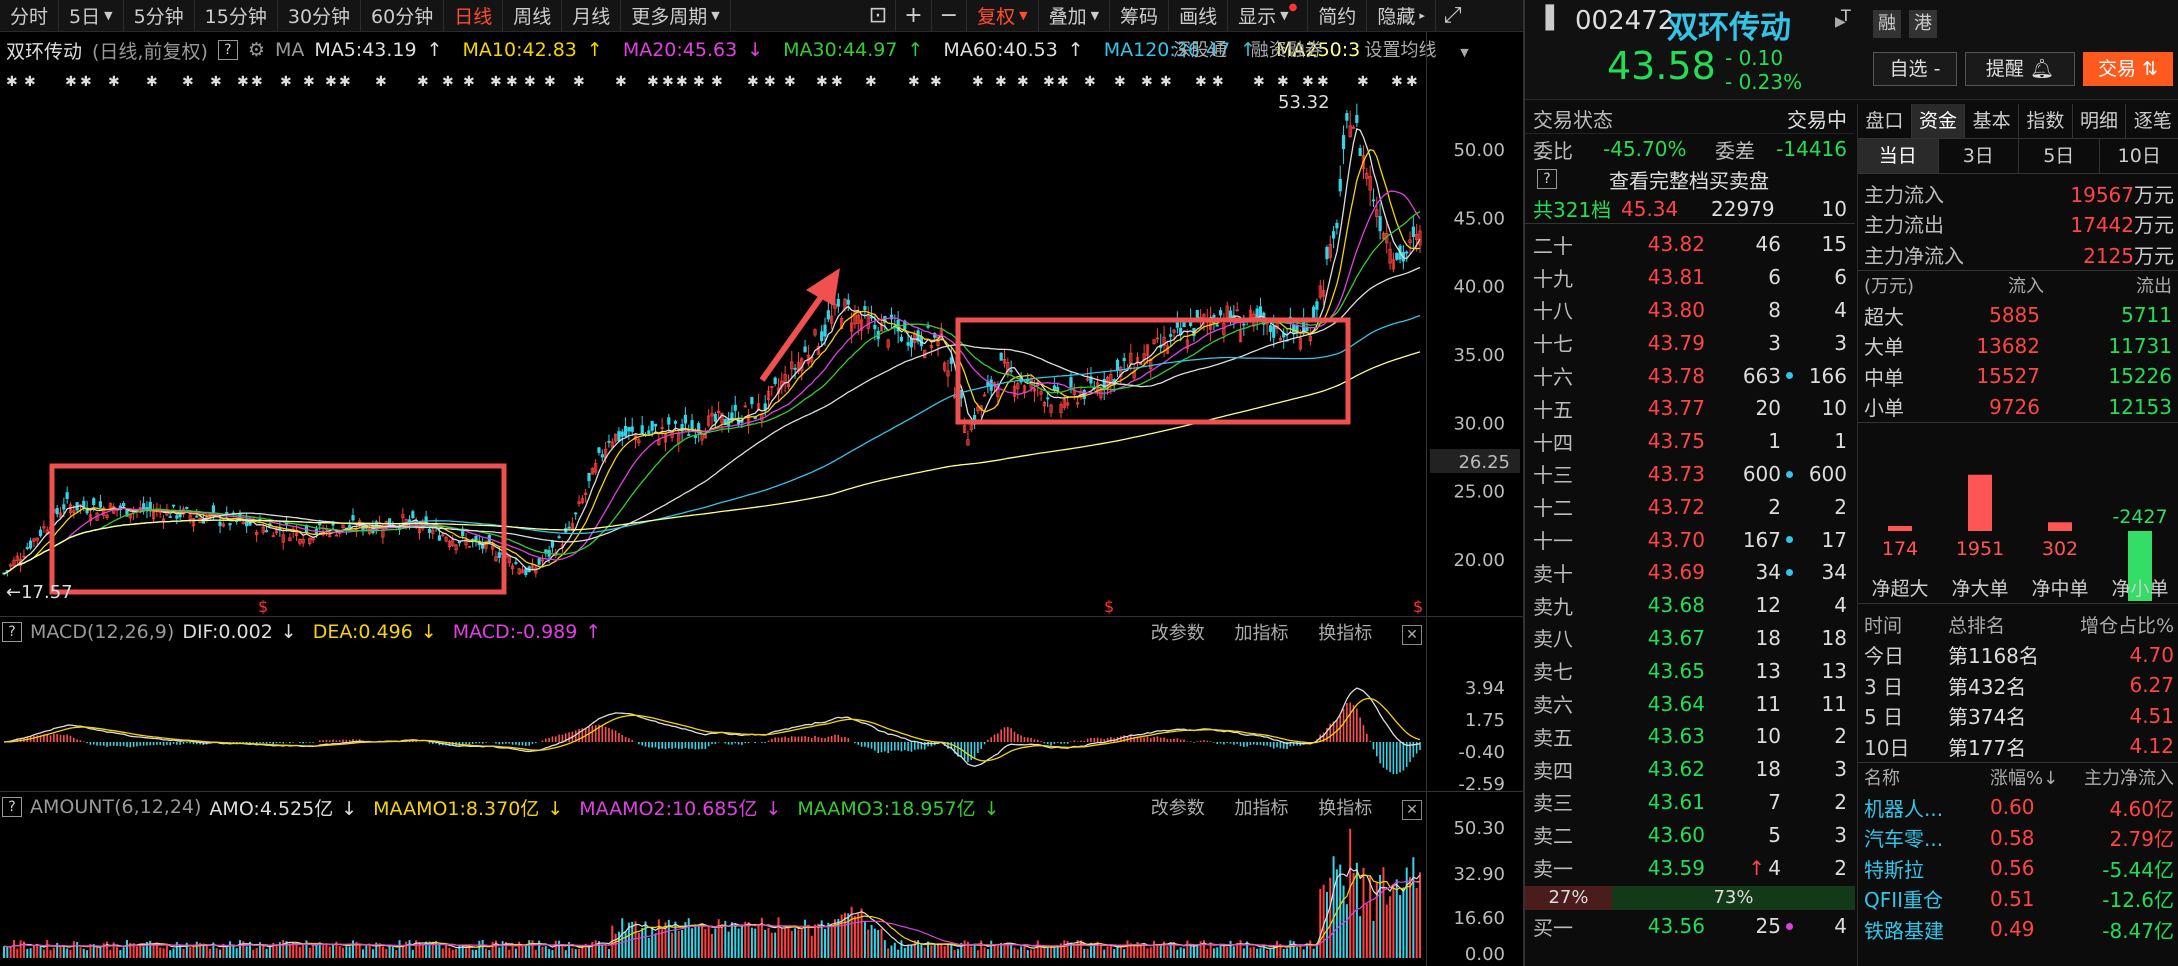 The height and width of the screenshot is (966, 2178). What do you see at coordinates (2059, 156) in the screenshot?
I see `period-tab-2: 5日` at bounding box center [2059, 156].